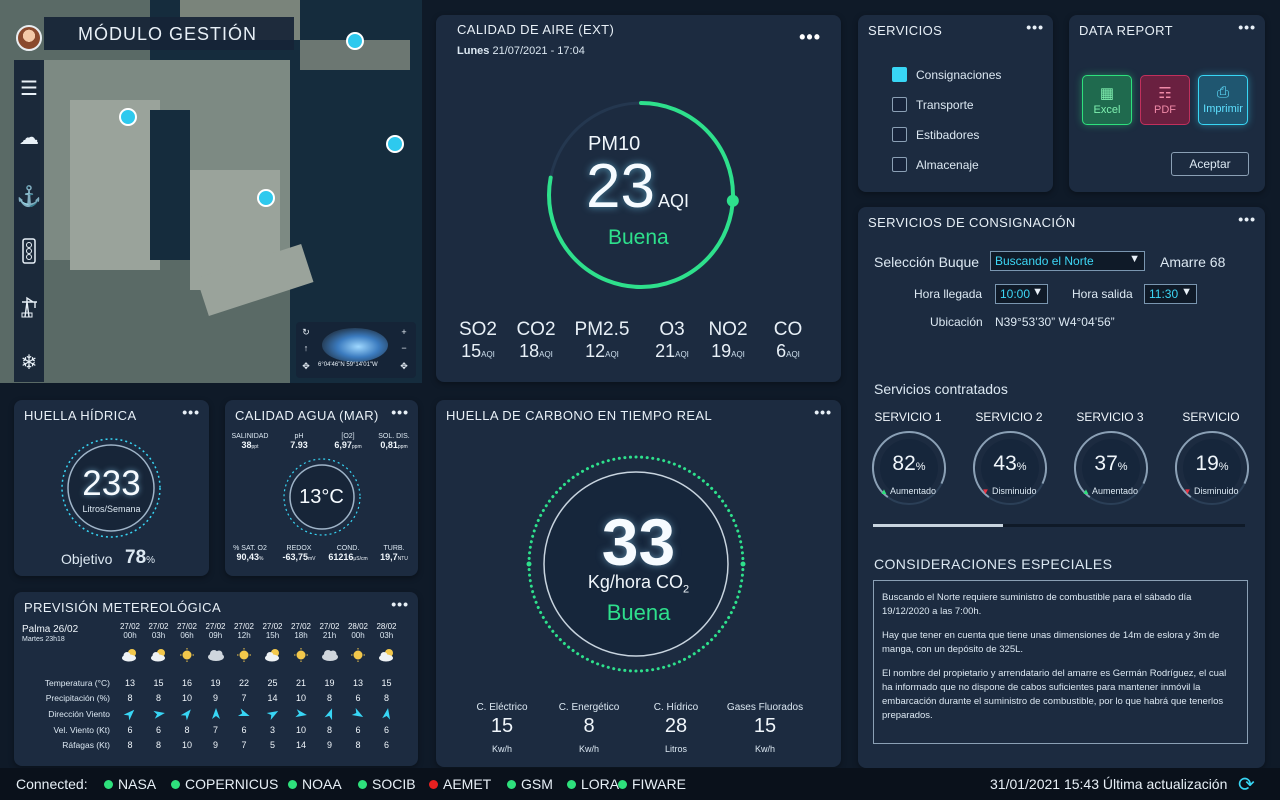 Image resolution: width=1280 pixels, height=800 pixels. Describe the element at coordinates (272, 635) in the screenshot. I see `forecast-hour: 15h` at that location.